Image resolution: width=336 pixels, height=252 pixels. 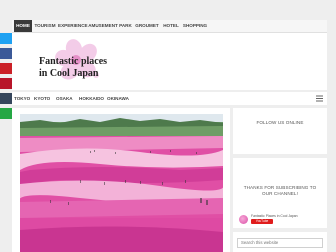 I want to click on subscribe-title-line1: THANKS FOR SUBSCRIBING TO, so click(x=280, y=187).